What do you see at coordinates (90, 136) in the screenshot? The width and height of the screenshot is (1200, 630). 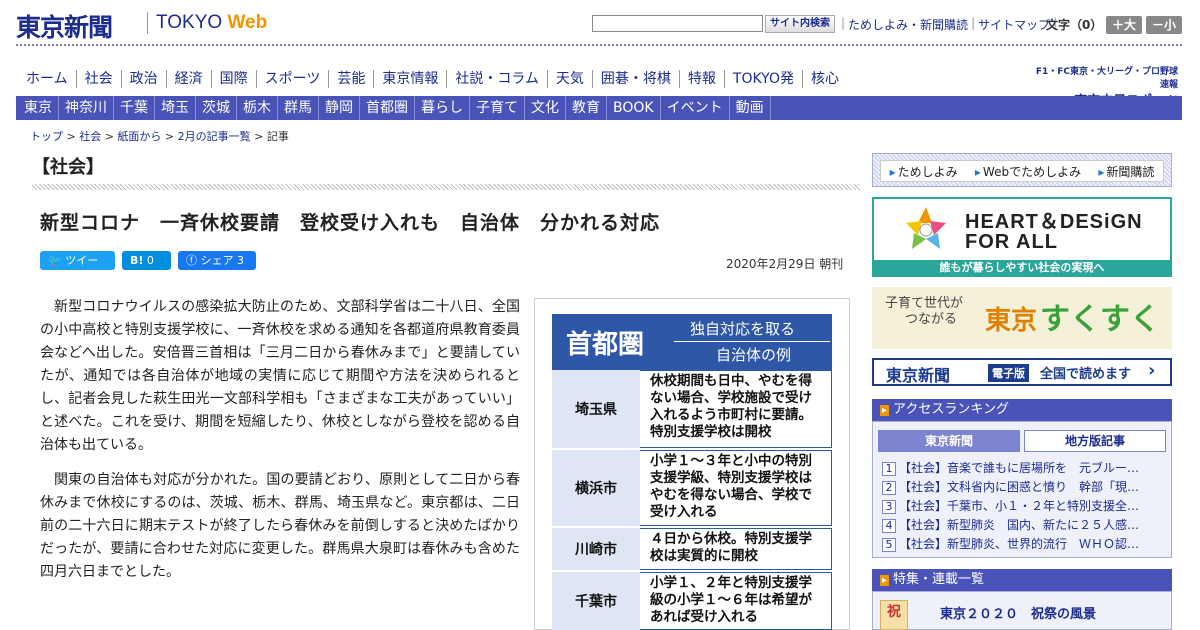 I see `breadcrumb-link: 社会` at bounding box center [90, 136].